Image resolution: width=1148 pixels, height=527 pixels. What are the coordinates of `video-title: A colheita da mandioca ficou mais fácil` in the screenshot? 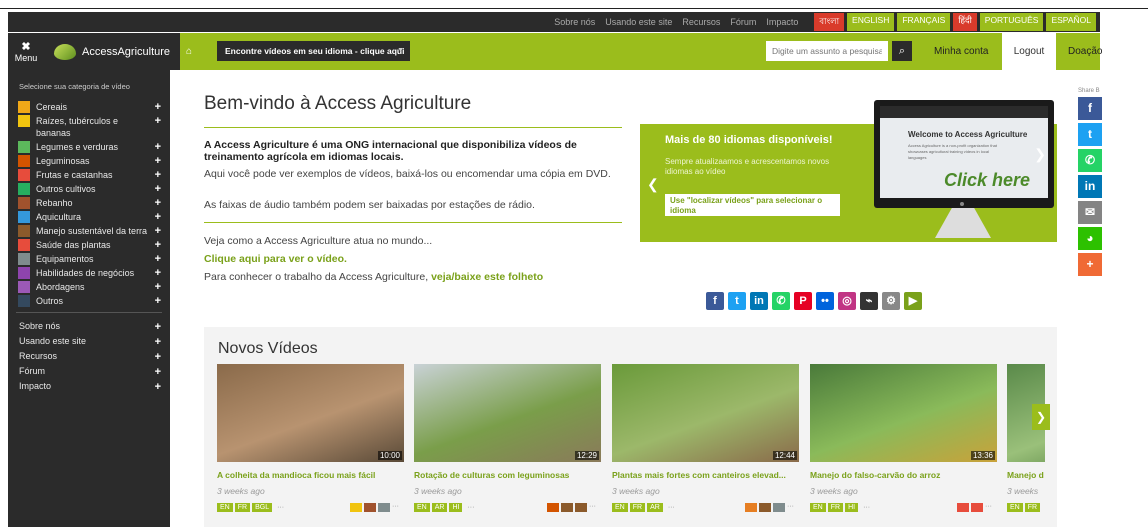 It's located at (310, 475).